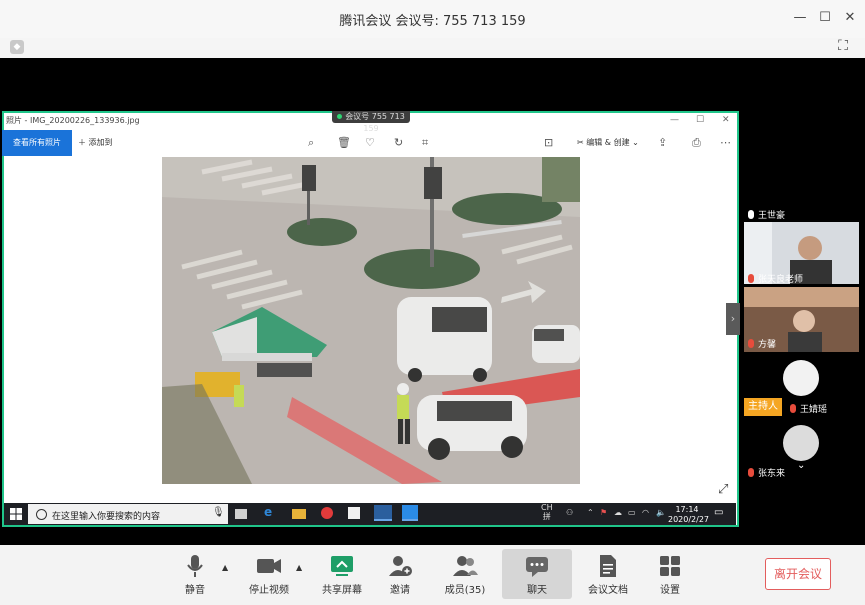 The height and width of the screenshot is (605, 865). Describe the element at coordinates (772, 474) in the screenshot. I see `participant-name: 张东来` at that location.